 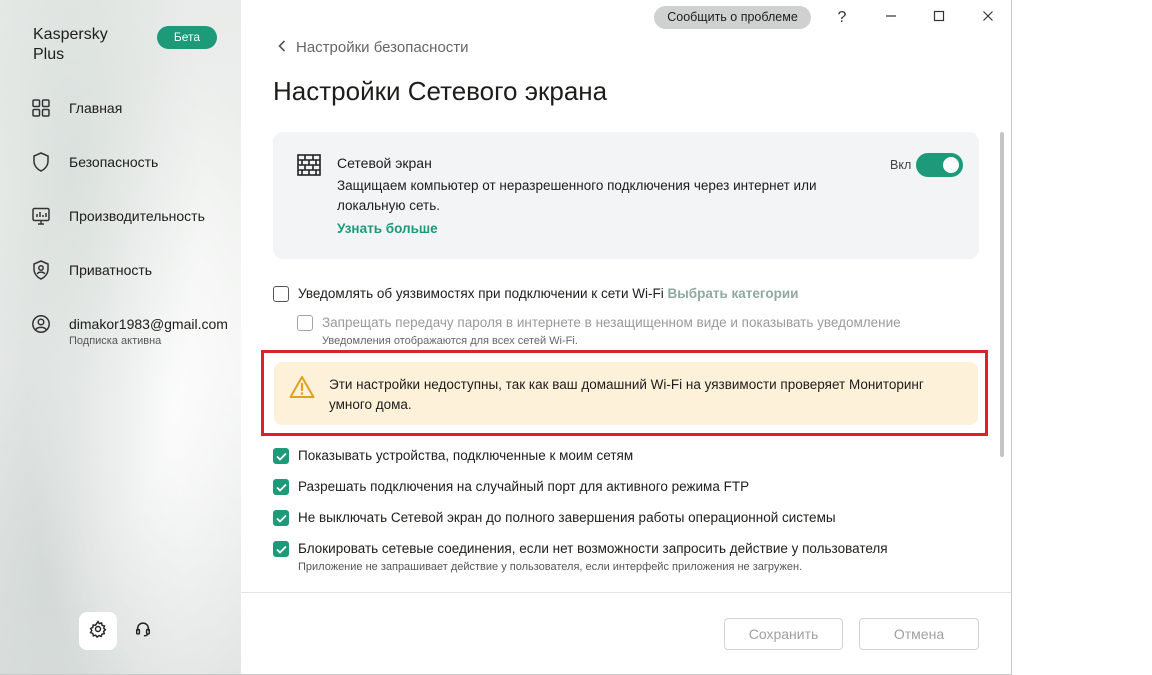 I want to click on save-button: Сохранить, so click(x=783, y=634).